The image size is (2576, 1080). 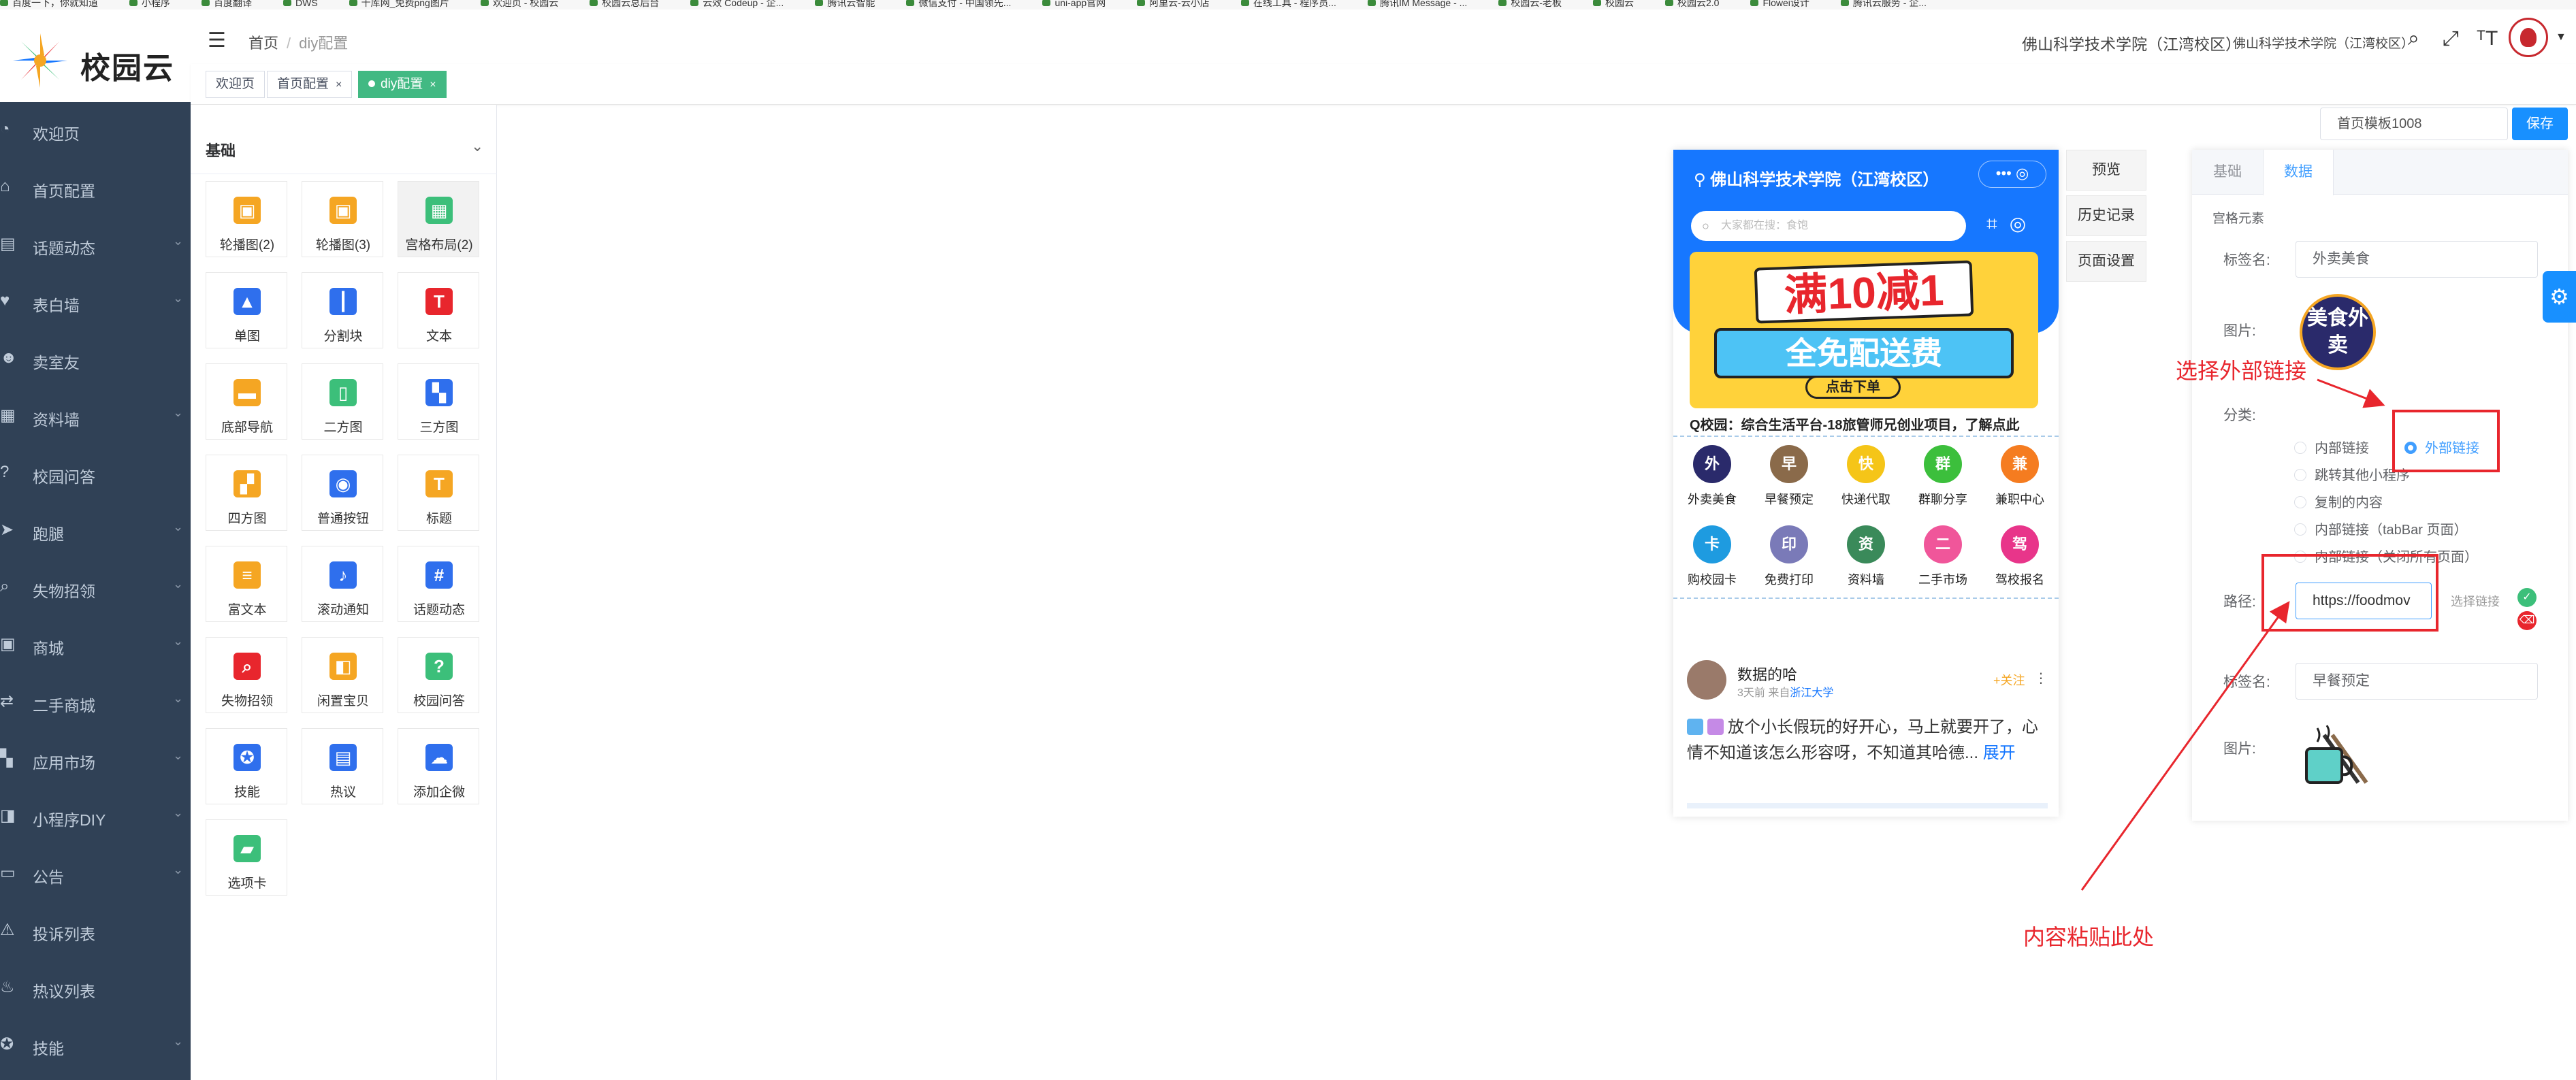 What do you see at coordinates (247, 401) in the screenshot?
I see `component-item: ▬ 底部导航` at bounding box center [247, 401].